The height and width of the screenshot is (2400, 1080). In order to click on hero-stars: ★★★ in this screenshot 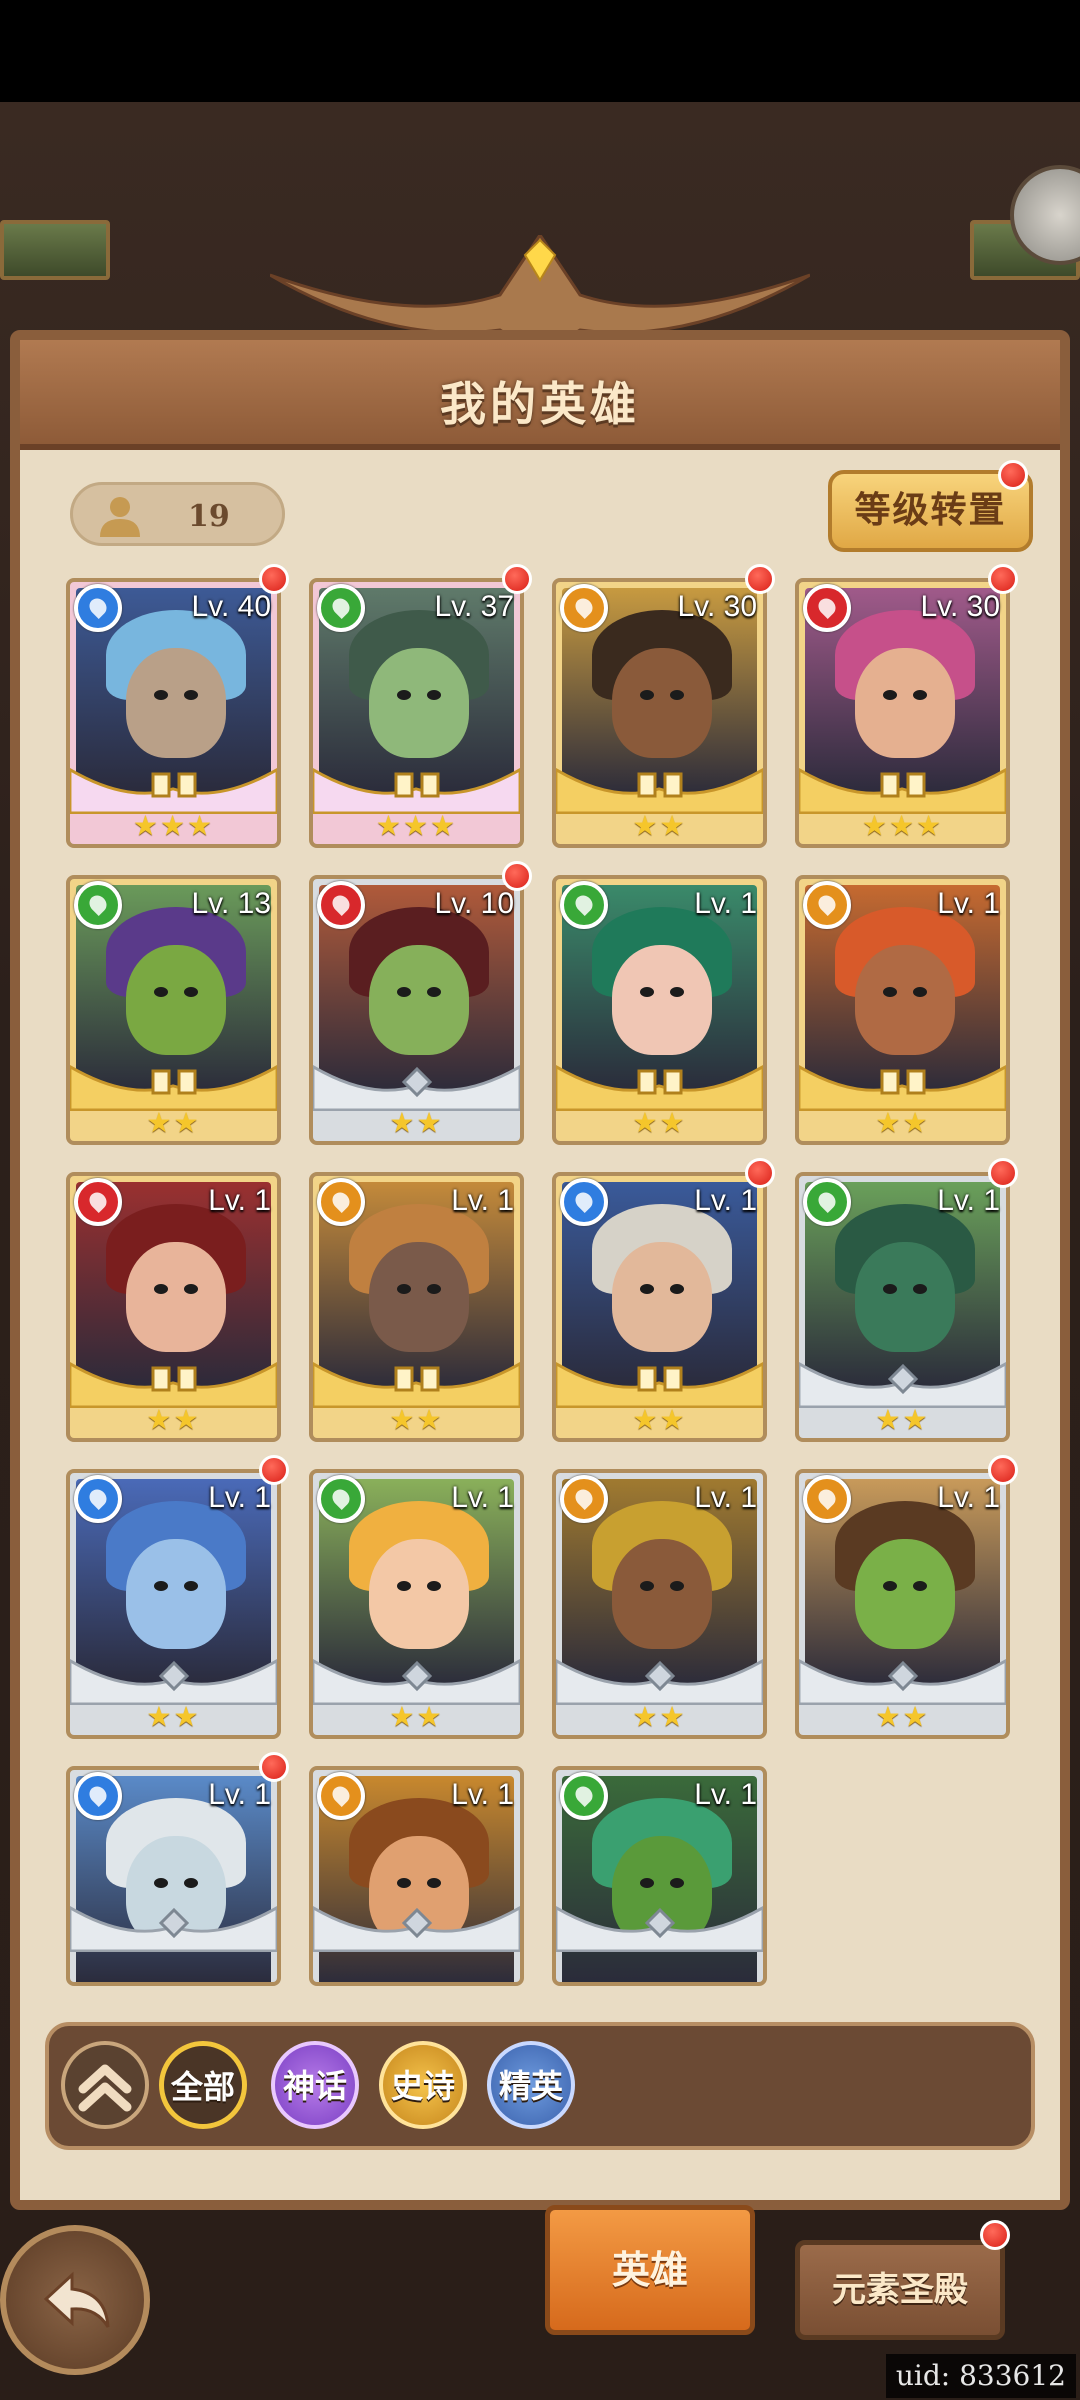, I will do `click(902, 825)`.